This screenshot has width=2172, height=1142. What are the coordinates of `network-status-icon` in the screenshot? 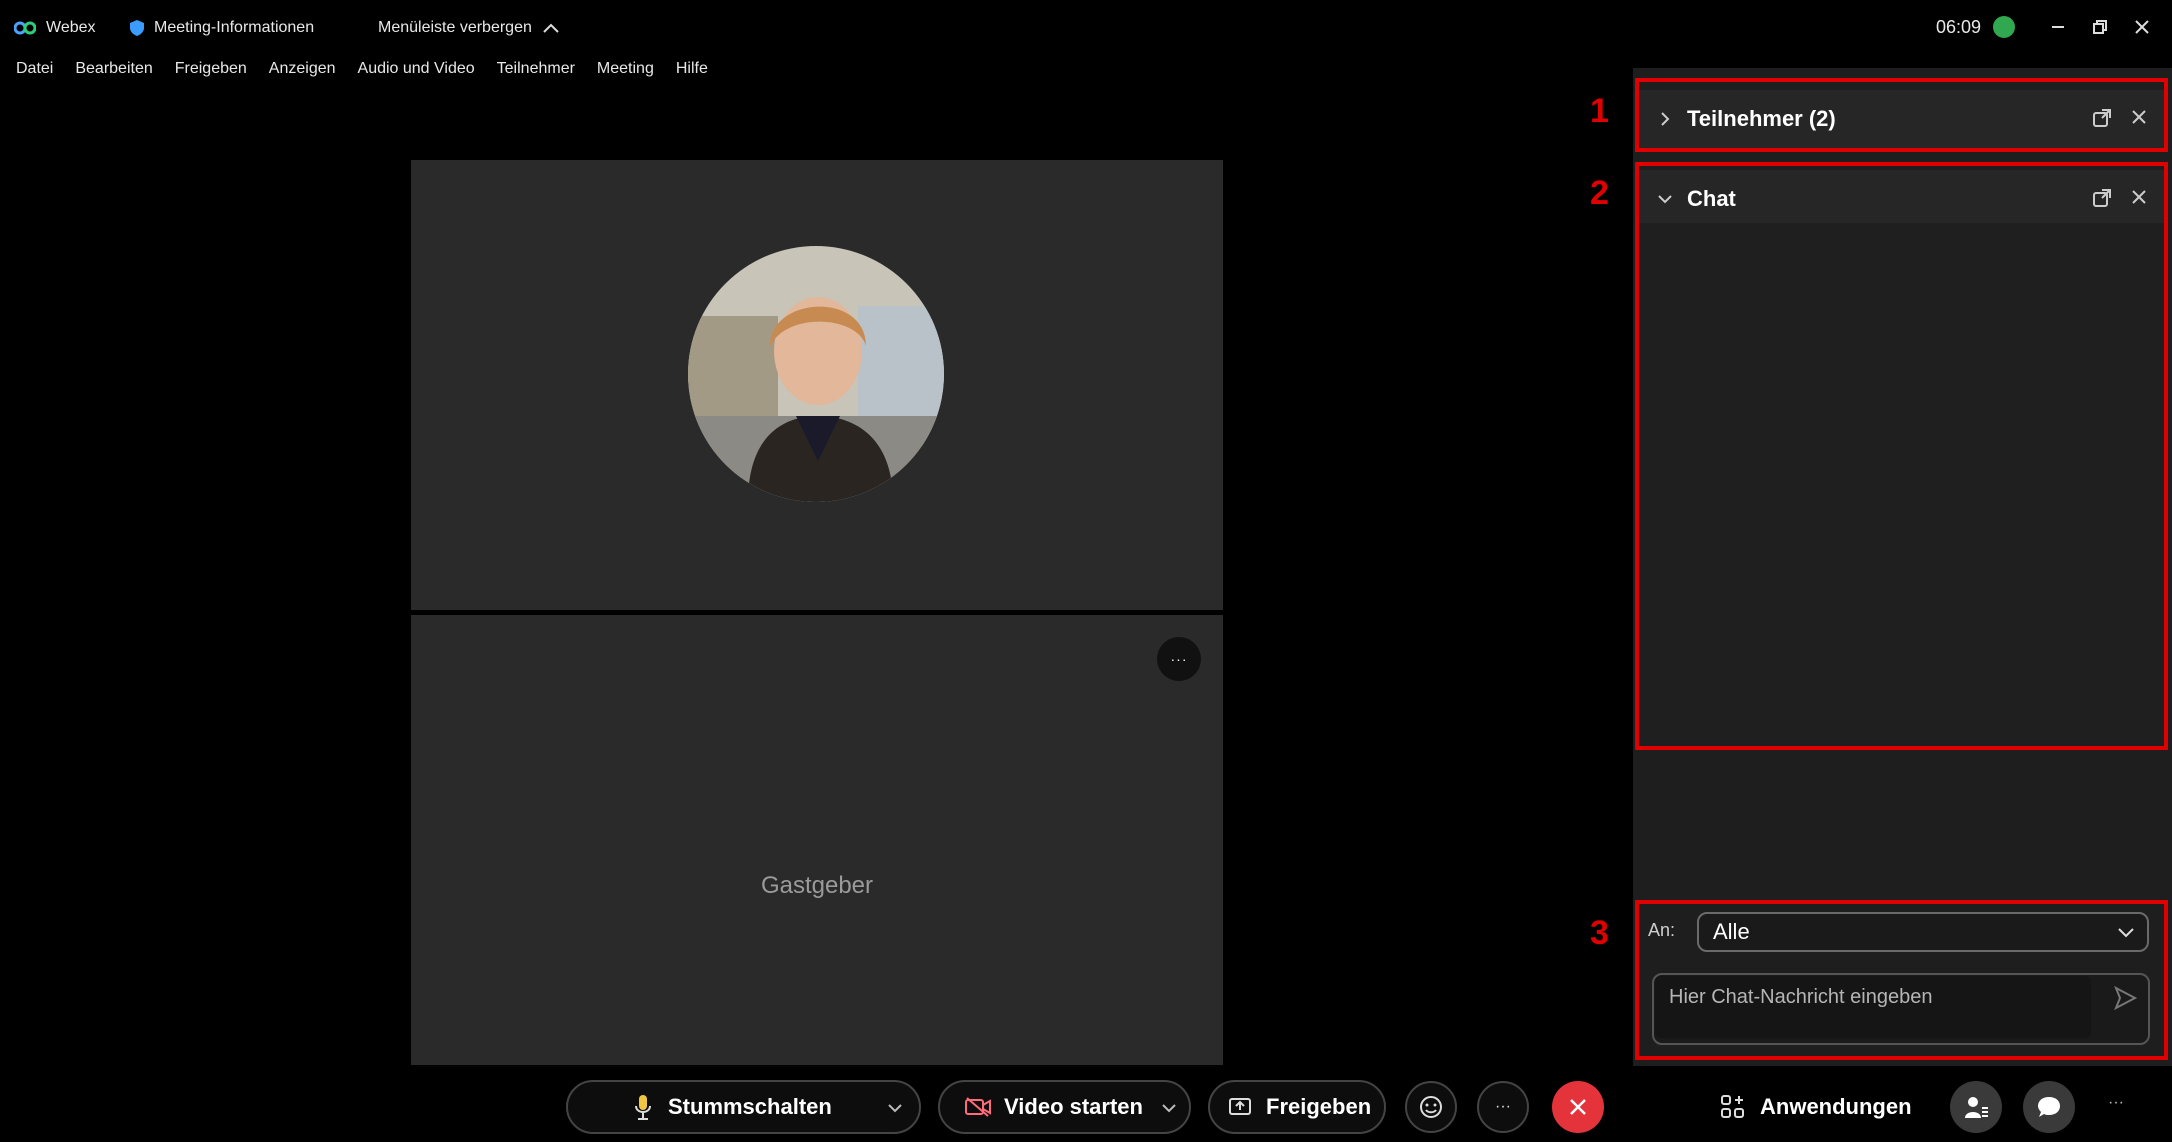 It's located at (2004, 27).